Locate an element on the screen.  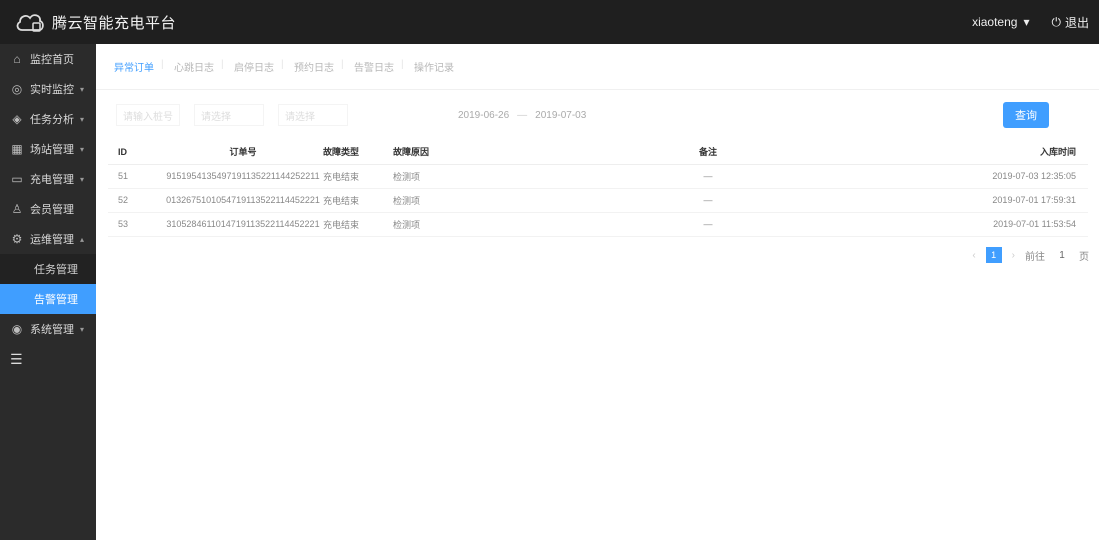
sidebar-item-label: 运维管理 is located at coordinates (52, 240).